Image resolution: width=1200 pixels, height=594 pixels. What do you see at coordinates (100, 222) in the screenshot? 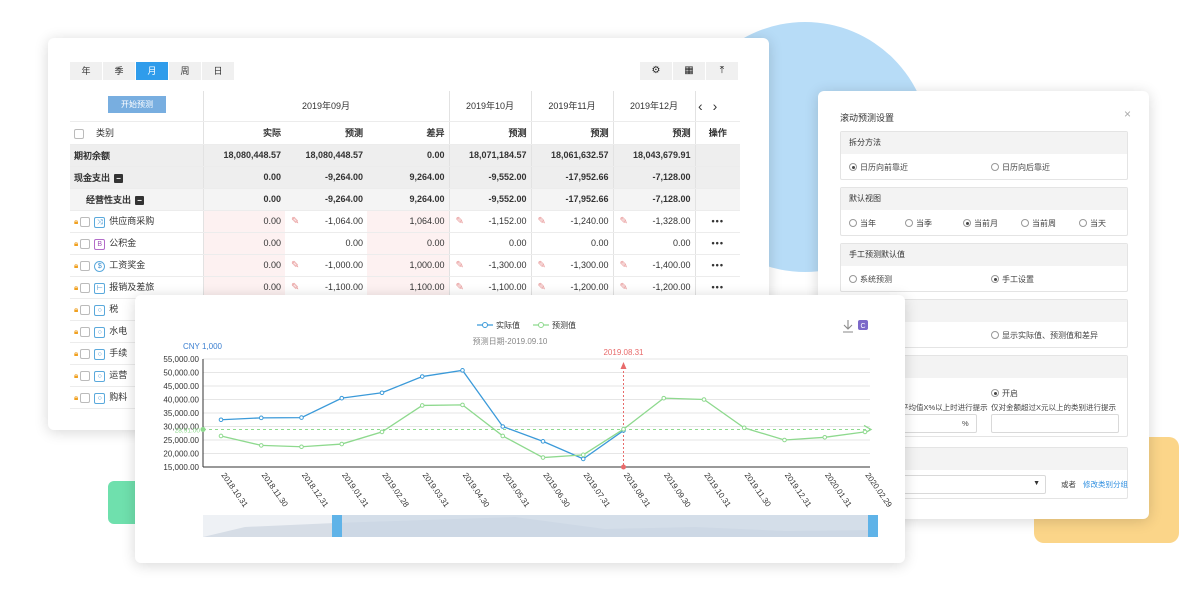
I see `shuffle-icon: ⤨` at bounding box center [100, 222].